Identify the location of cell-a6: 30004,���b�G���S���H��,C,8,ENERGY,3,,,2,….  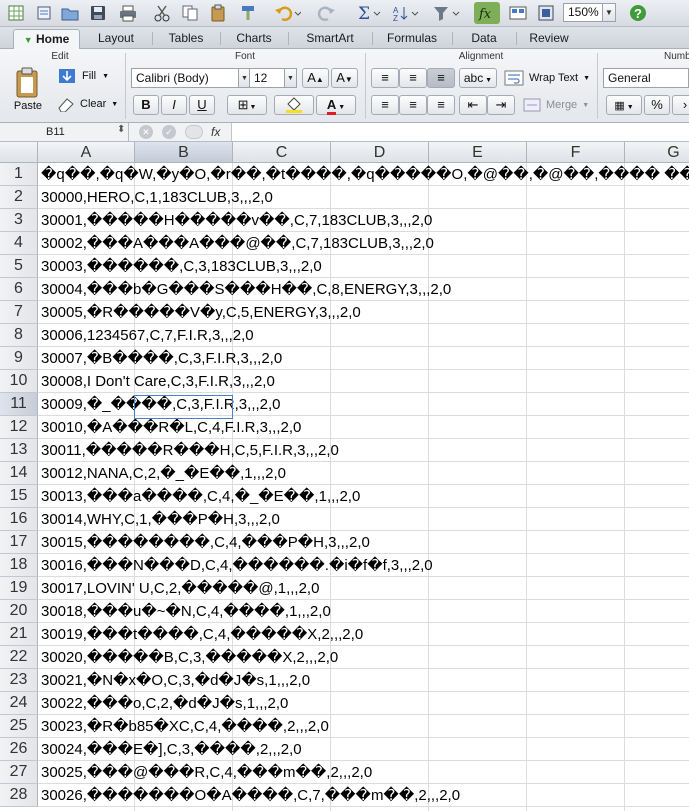
(246, 289).